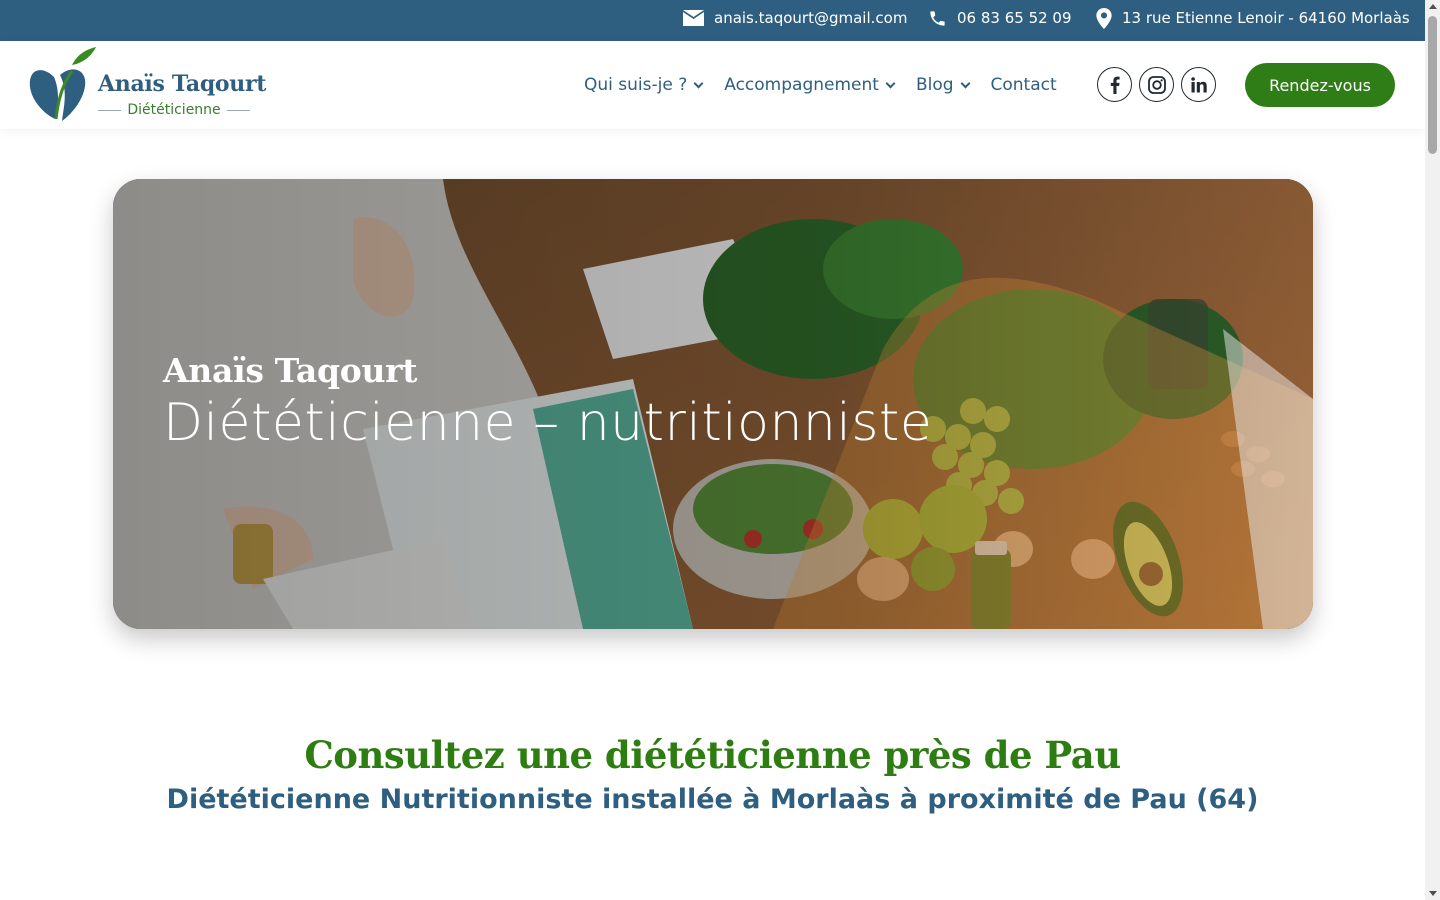  I want to click on address-link: 13 rue Etienne Lenoir - 64160 Morlaàs, so click(1253, 18).